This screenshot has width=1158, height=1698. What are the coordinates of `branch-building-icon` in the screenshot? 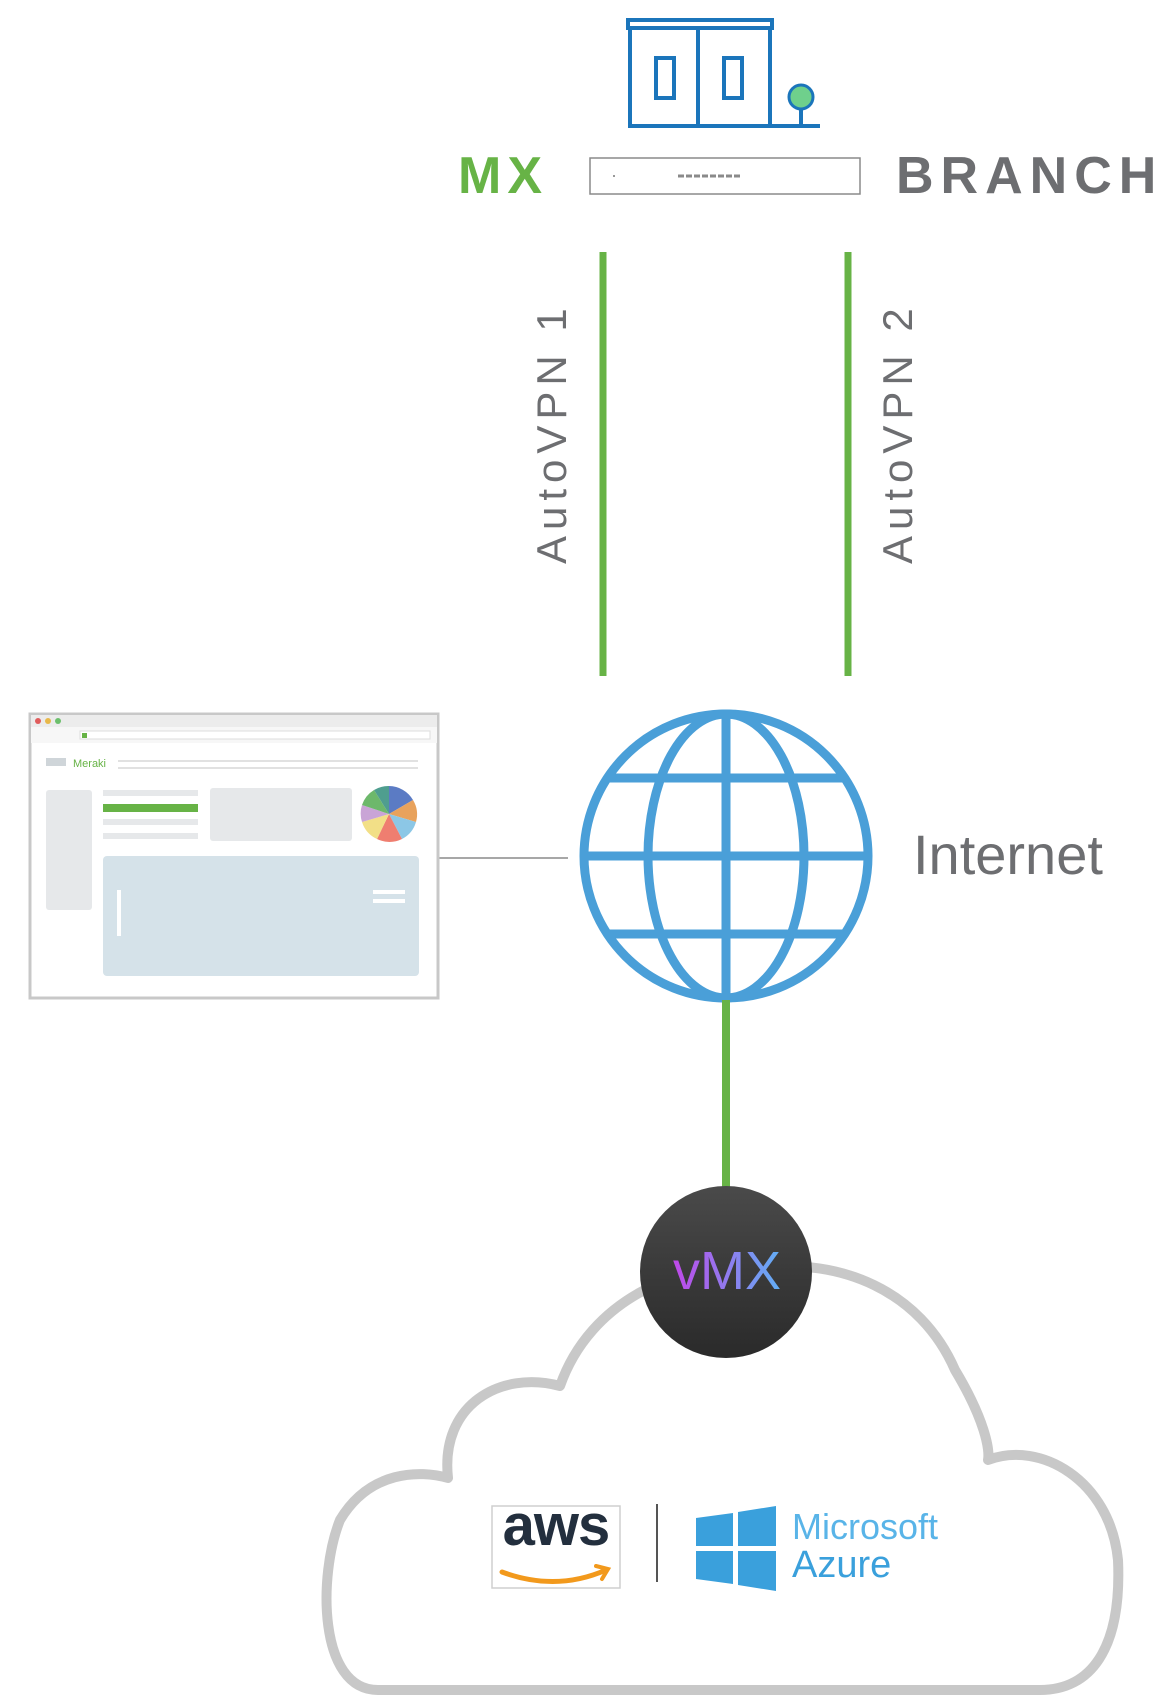 It's located at (723, 73).